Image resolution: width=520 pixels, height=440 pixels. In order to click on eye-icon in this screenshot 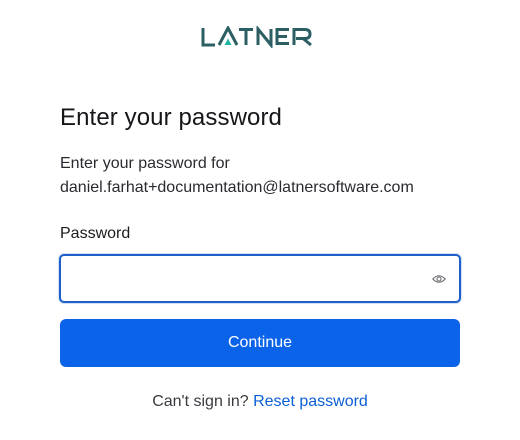, I will do `click(439, 279)`.